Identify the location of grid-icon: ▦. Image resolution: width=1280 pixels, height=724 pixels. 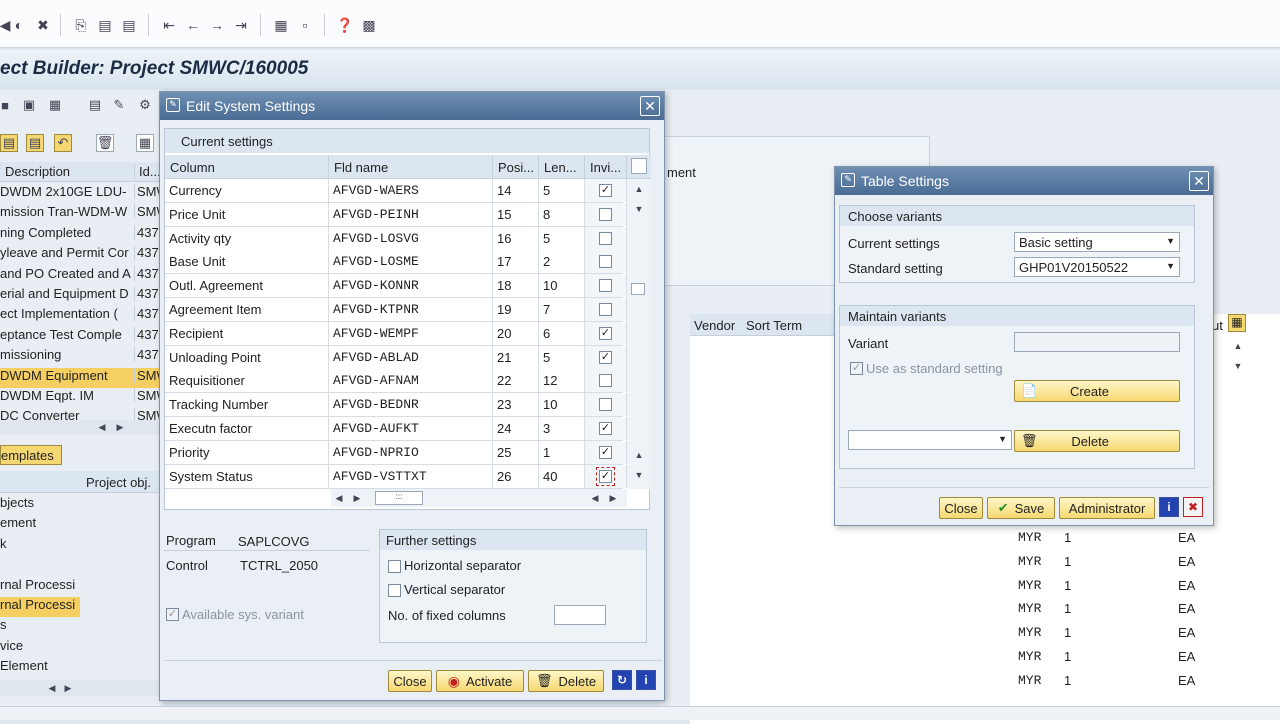
(145, 143).